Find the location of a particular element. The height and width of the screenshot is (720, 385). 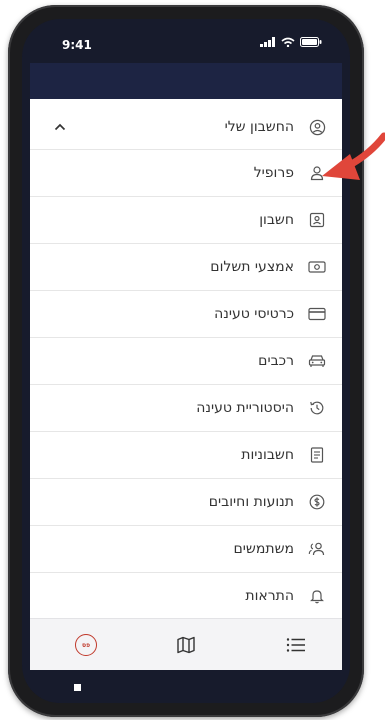

red-arrow-annotation is located at coordinates (353, 156).